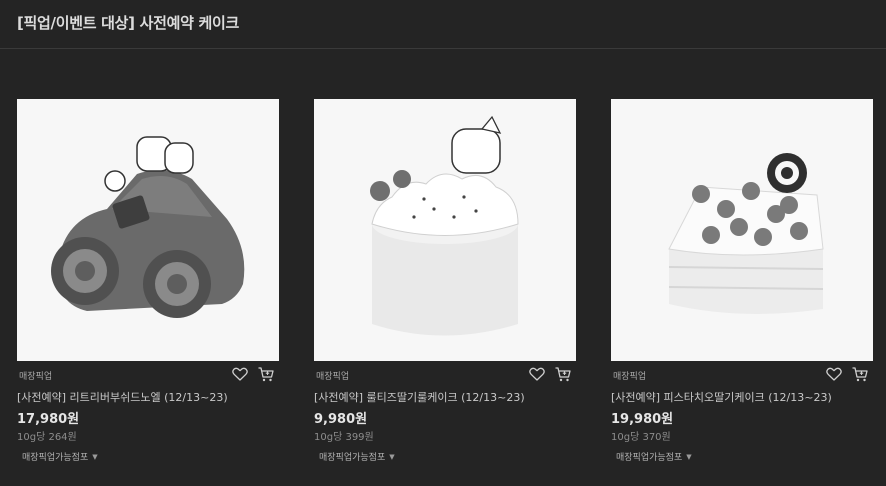 The width and height of the screenshot is (886, 486). What do you see at coordinates (642, 419) in the screenshot?
I see `product-price: 19,980원` at bounding box center [642, 419].